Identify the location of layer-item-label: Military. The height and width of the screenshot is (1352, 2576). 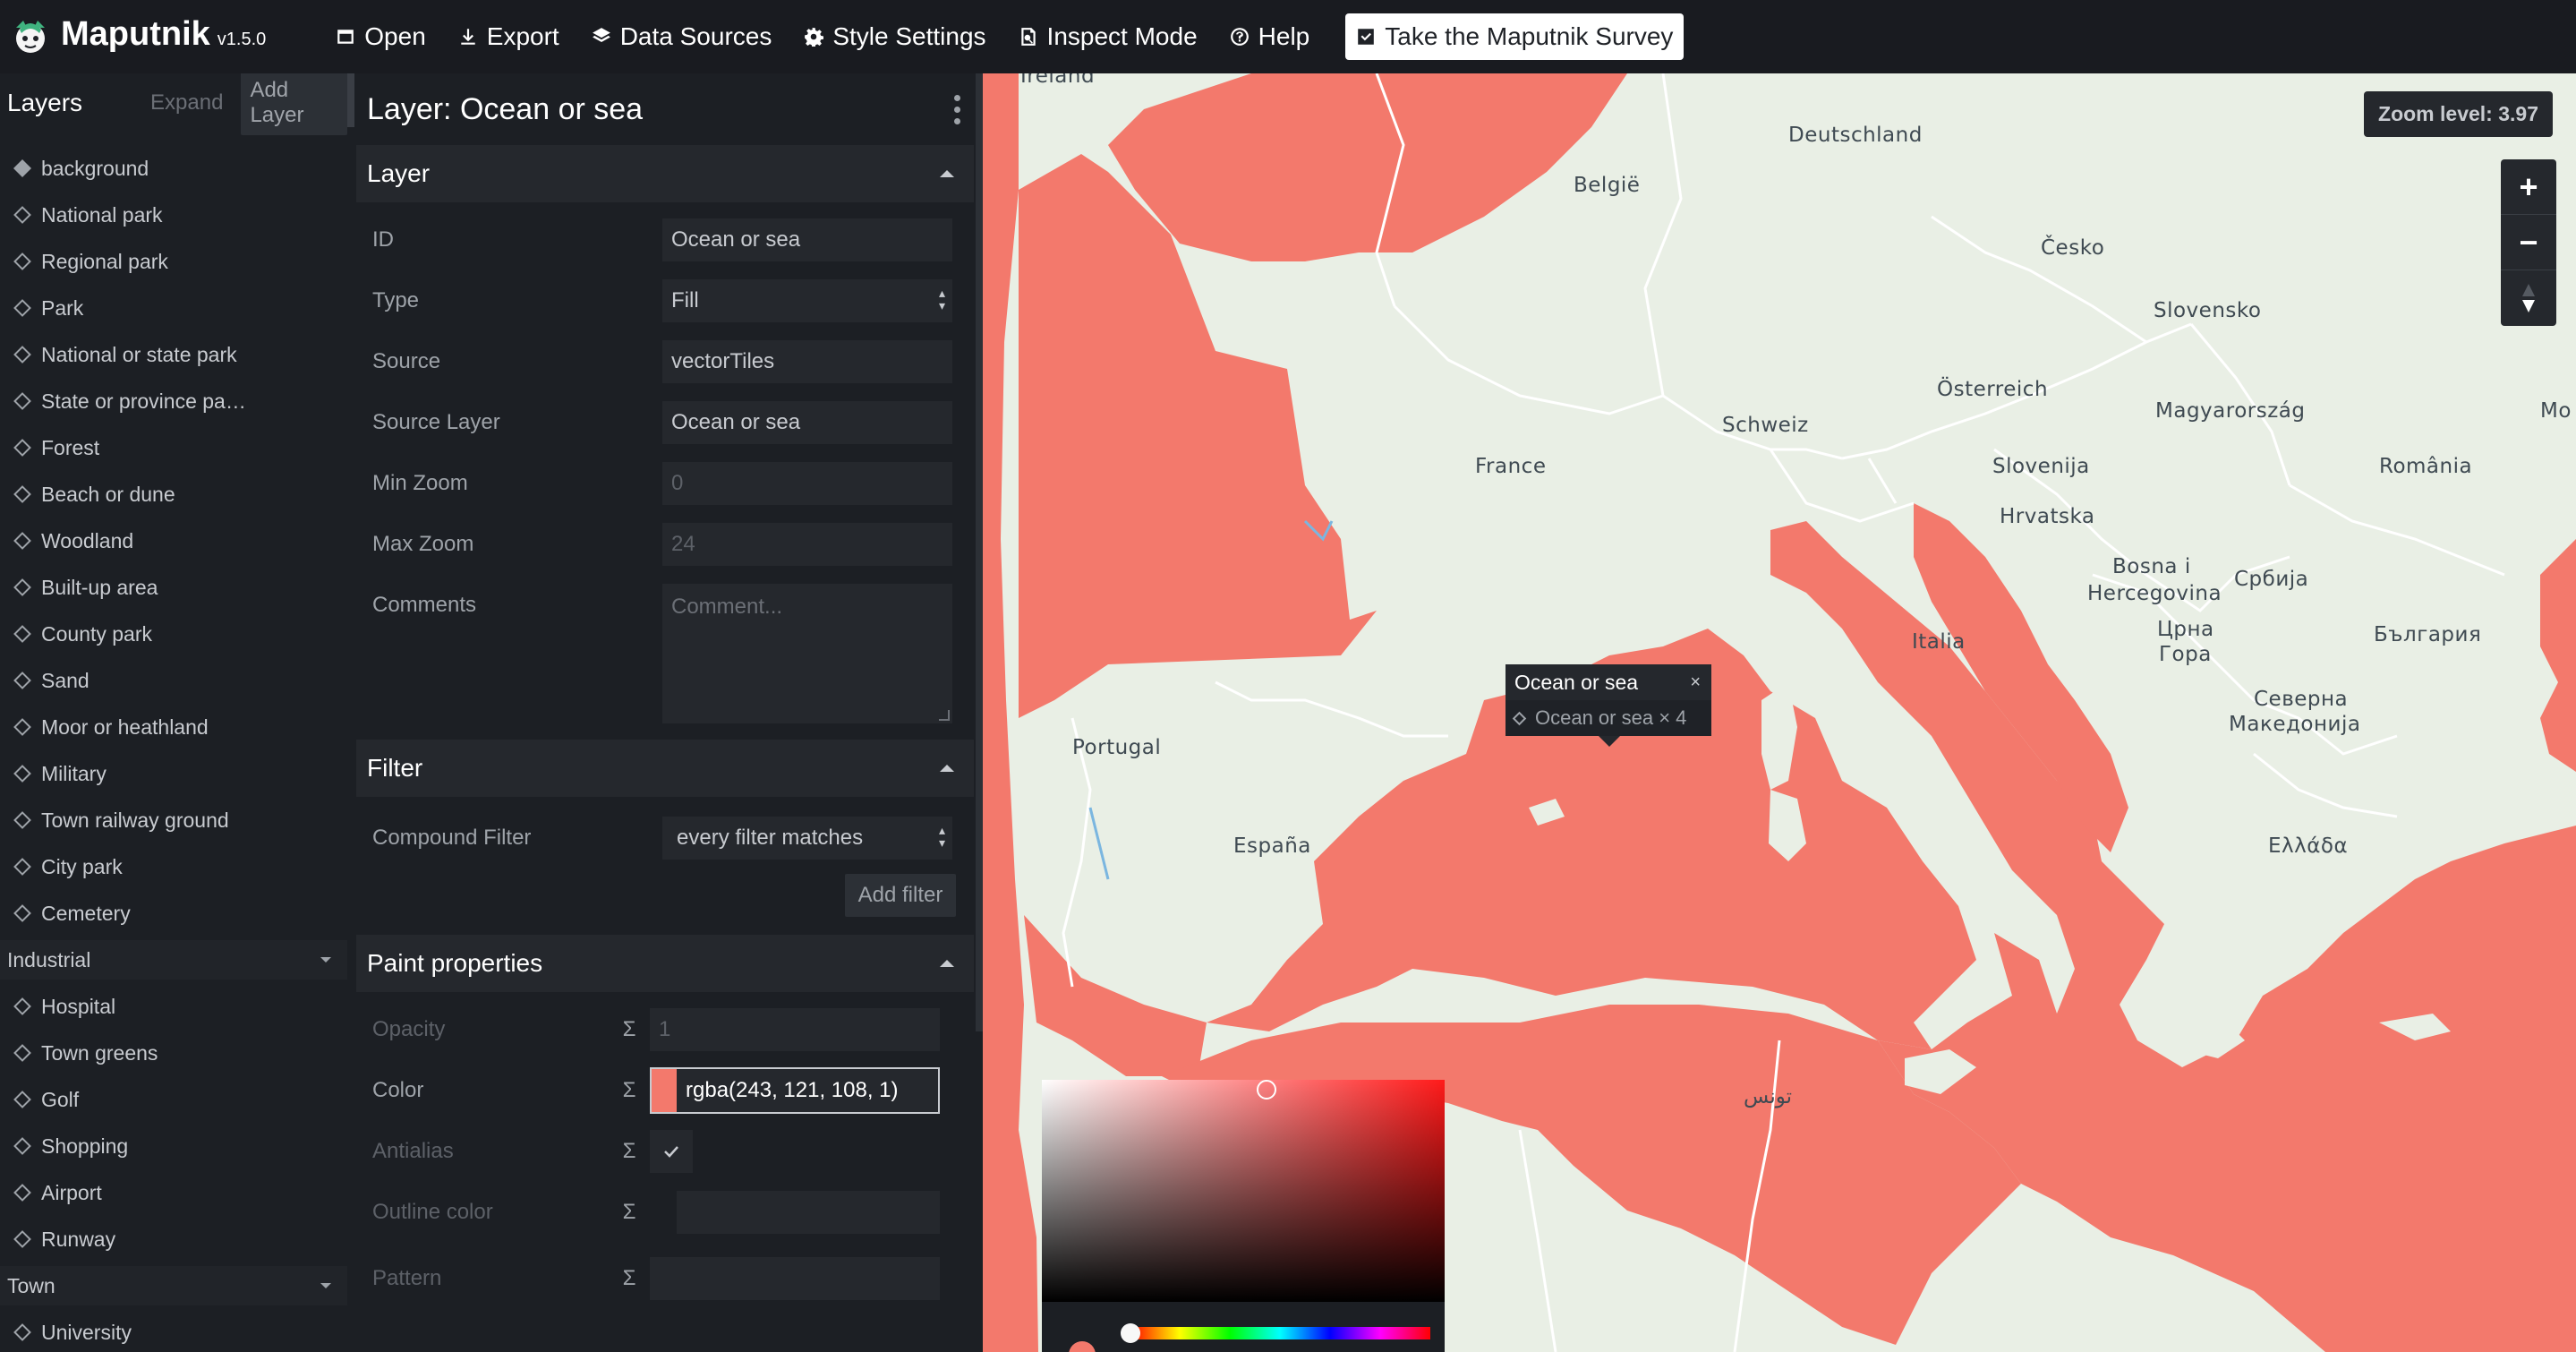
(74, 773).